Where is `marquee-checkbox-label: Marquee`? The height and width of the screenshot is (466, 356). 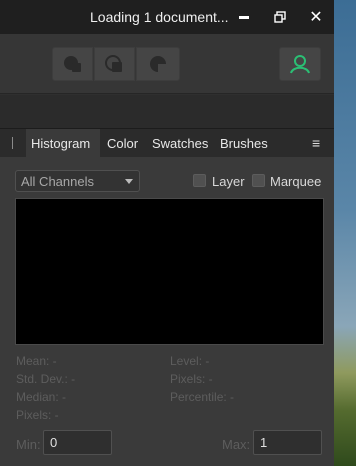
marquee-checkbox-label: Marquee is located at coordinates (296, 181).